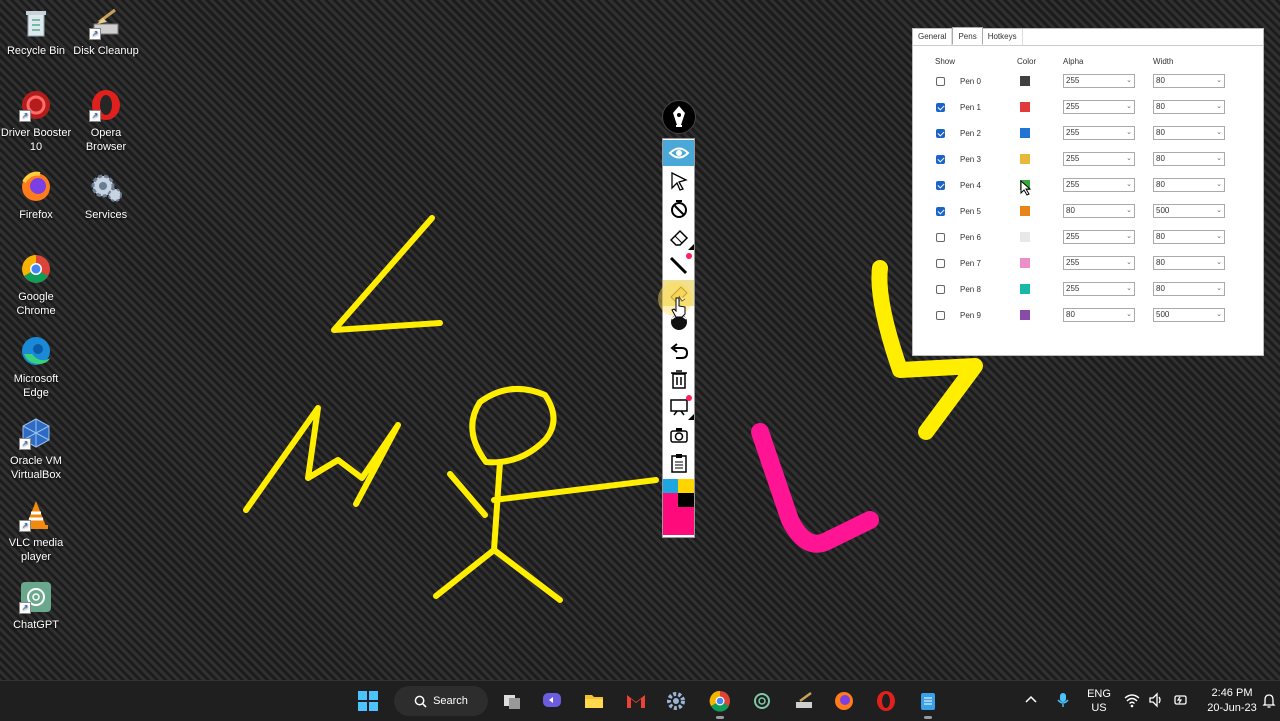 The image size is (1280, 721). I want to click on color-palette, so click(678, 507).